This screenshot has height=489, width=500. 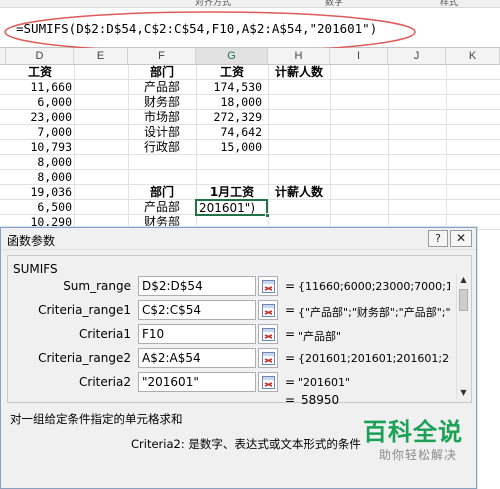 I want to click on help-button: ?, so click(x=438, y=238).